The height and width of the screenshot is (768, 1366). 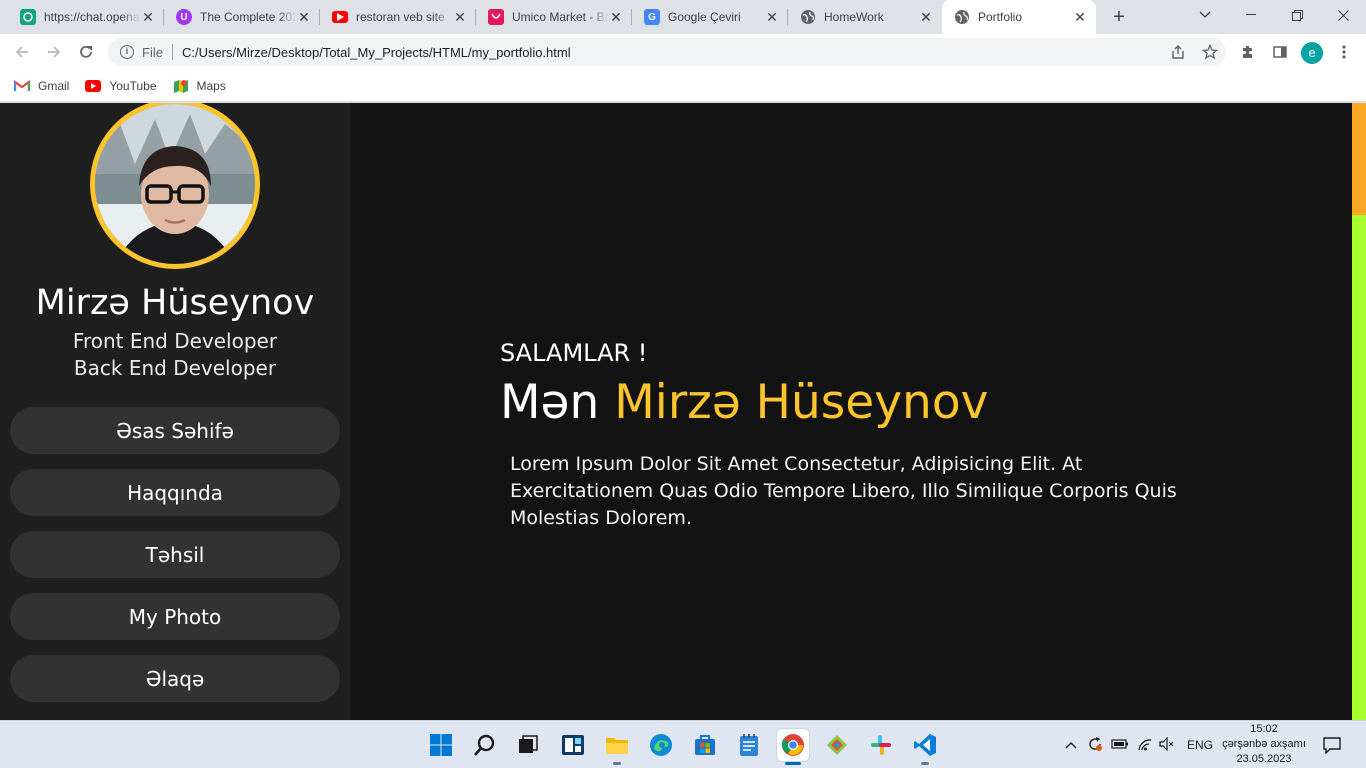 What do you see at coordinates (175, 186) in the screenshot?
I see `profile-photo` at bounding box center [175, 186].